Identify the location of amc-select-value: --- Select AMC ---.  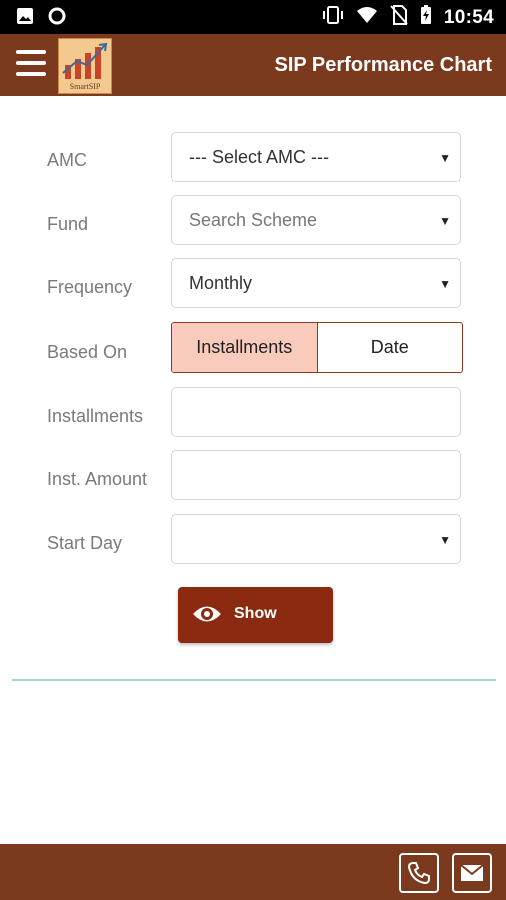
(259, 157).